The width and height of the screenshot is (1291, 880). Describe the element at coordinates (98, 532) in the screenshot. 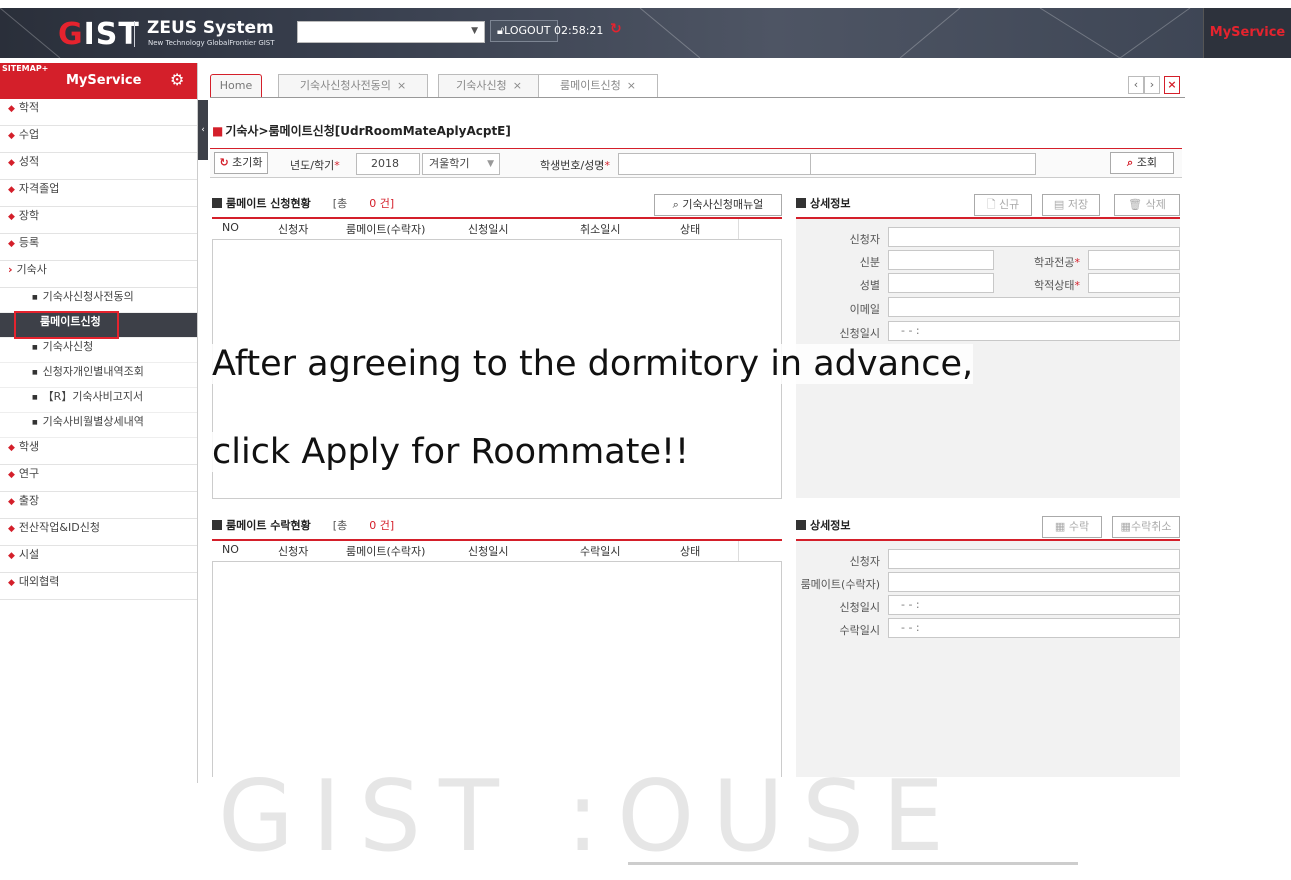

I see `sidebar-item-it-request: ◆ 전산작업&ID신청` at that location.